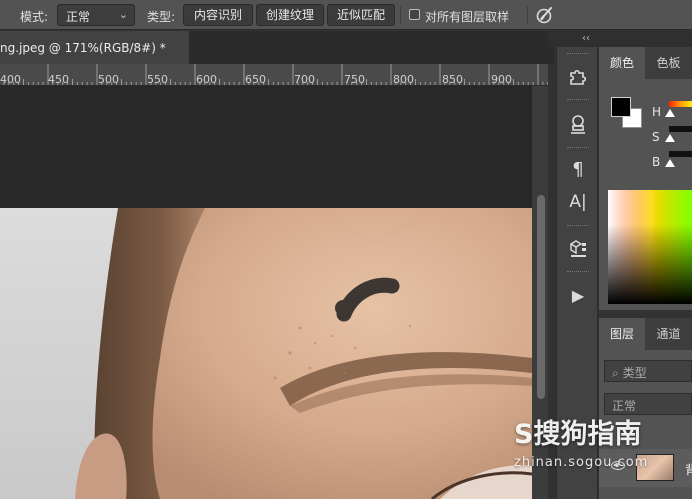 The image size is (692, 499). Describe the element at coordinates (10, 79) in the screenshot. I see `ruler-tick-label: 400` at that location.